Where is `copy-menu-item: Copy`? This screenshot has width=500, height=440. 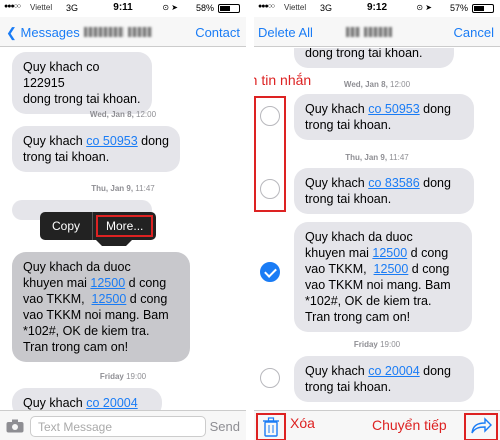 copy-menu-item: Copy is located at coordinates (66, 226).